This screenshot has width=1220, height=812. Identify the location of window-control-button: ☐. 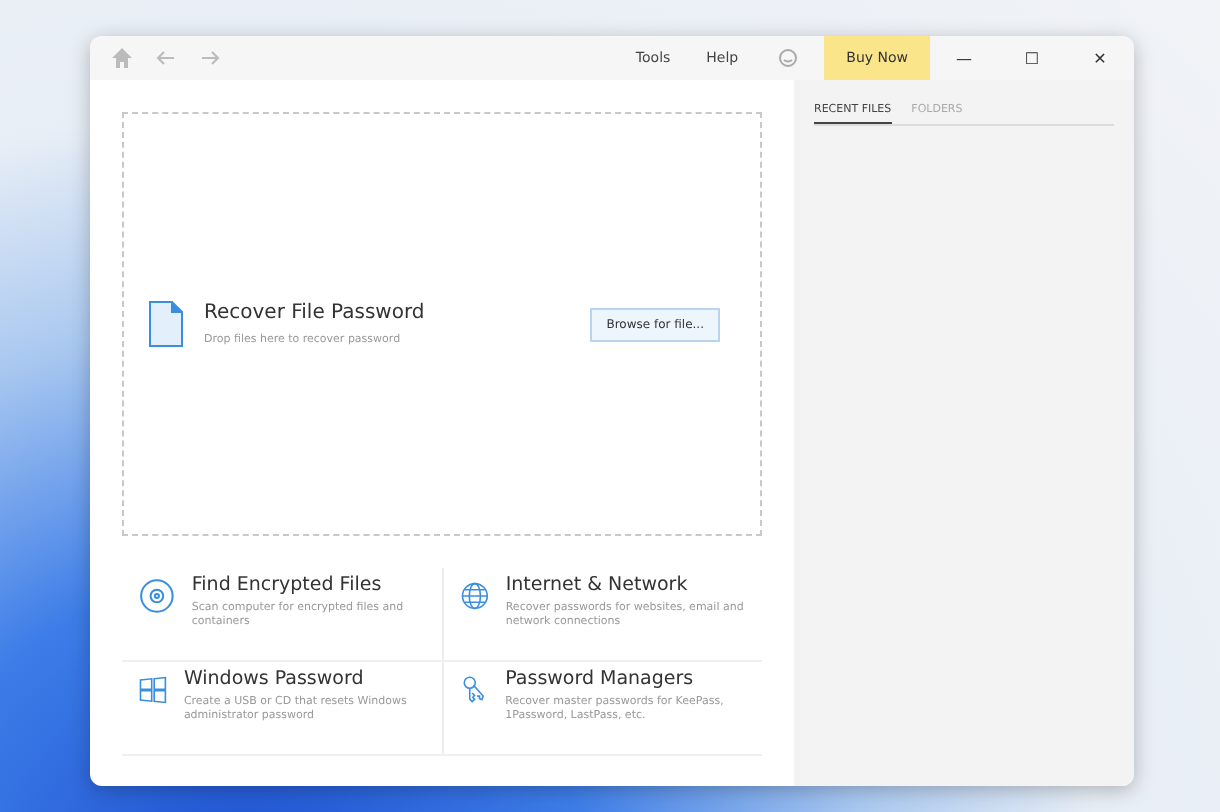
(1032, 58).